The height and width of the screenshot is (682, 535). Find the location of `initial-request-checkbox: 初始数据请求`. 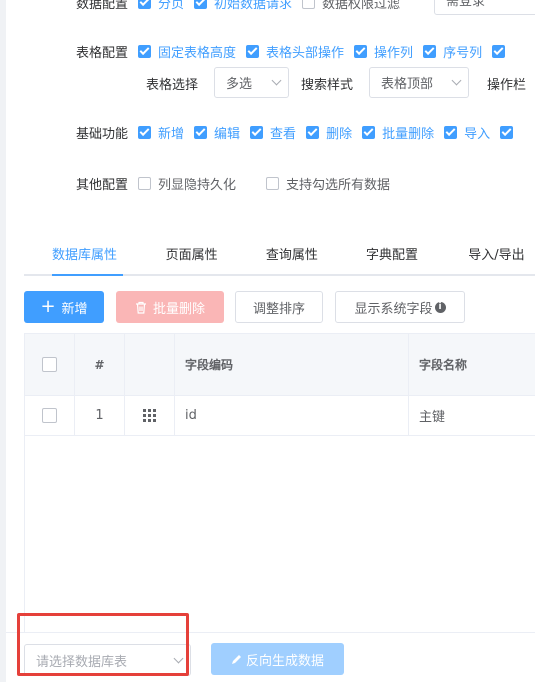

initial-request-checkbox: 初始数据请求 is located at coordinates (243, 6).